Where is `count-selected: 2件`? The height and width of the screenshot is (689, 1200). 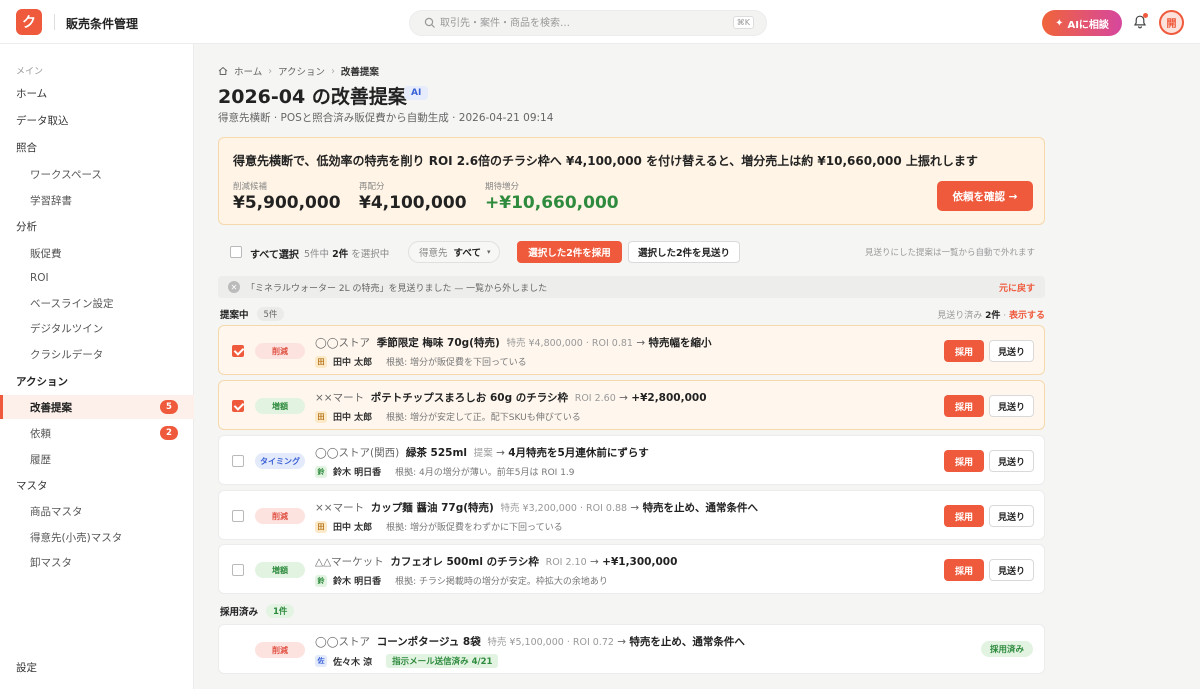
count-selected: 2件 is located at coordinates (340, 254).